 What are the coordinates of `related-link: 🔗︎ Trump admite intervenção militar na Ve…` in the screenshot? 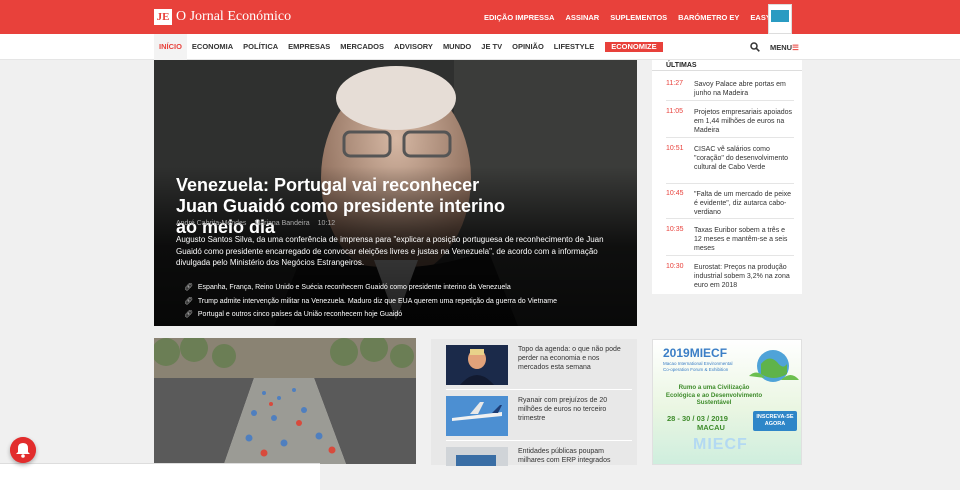 It's located at (370, 302).